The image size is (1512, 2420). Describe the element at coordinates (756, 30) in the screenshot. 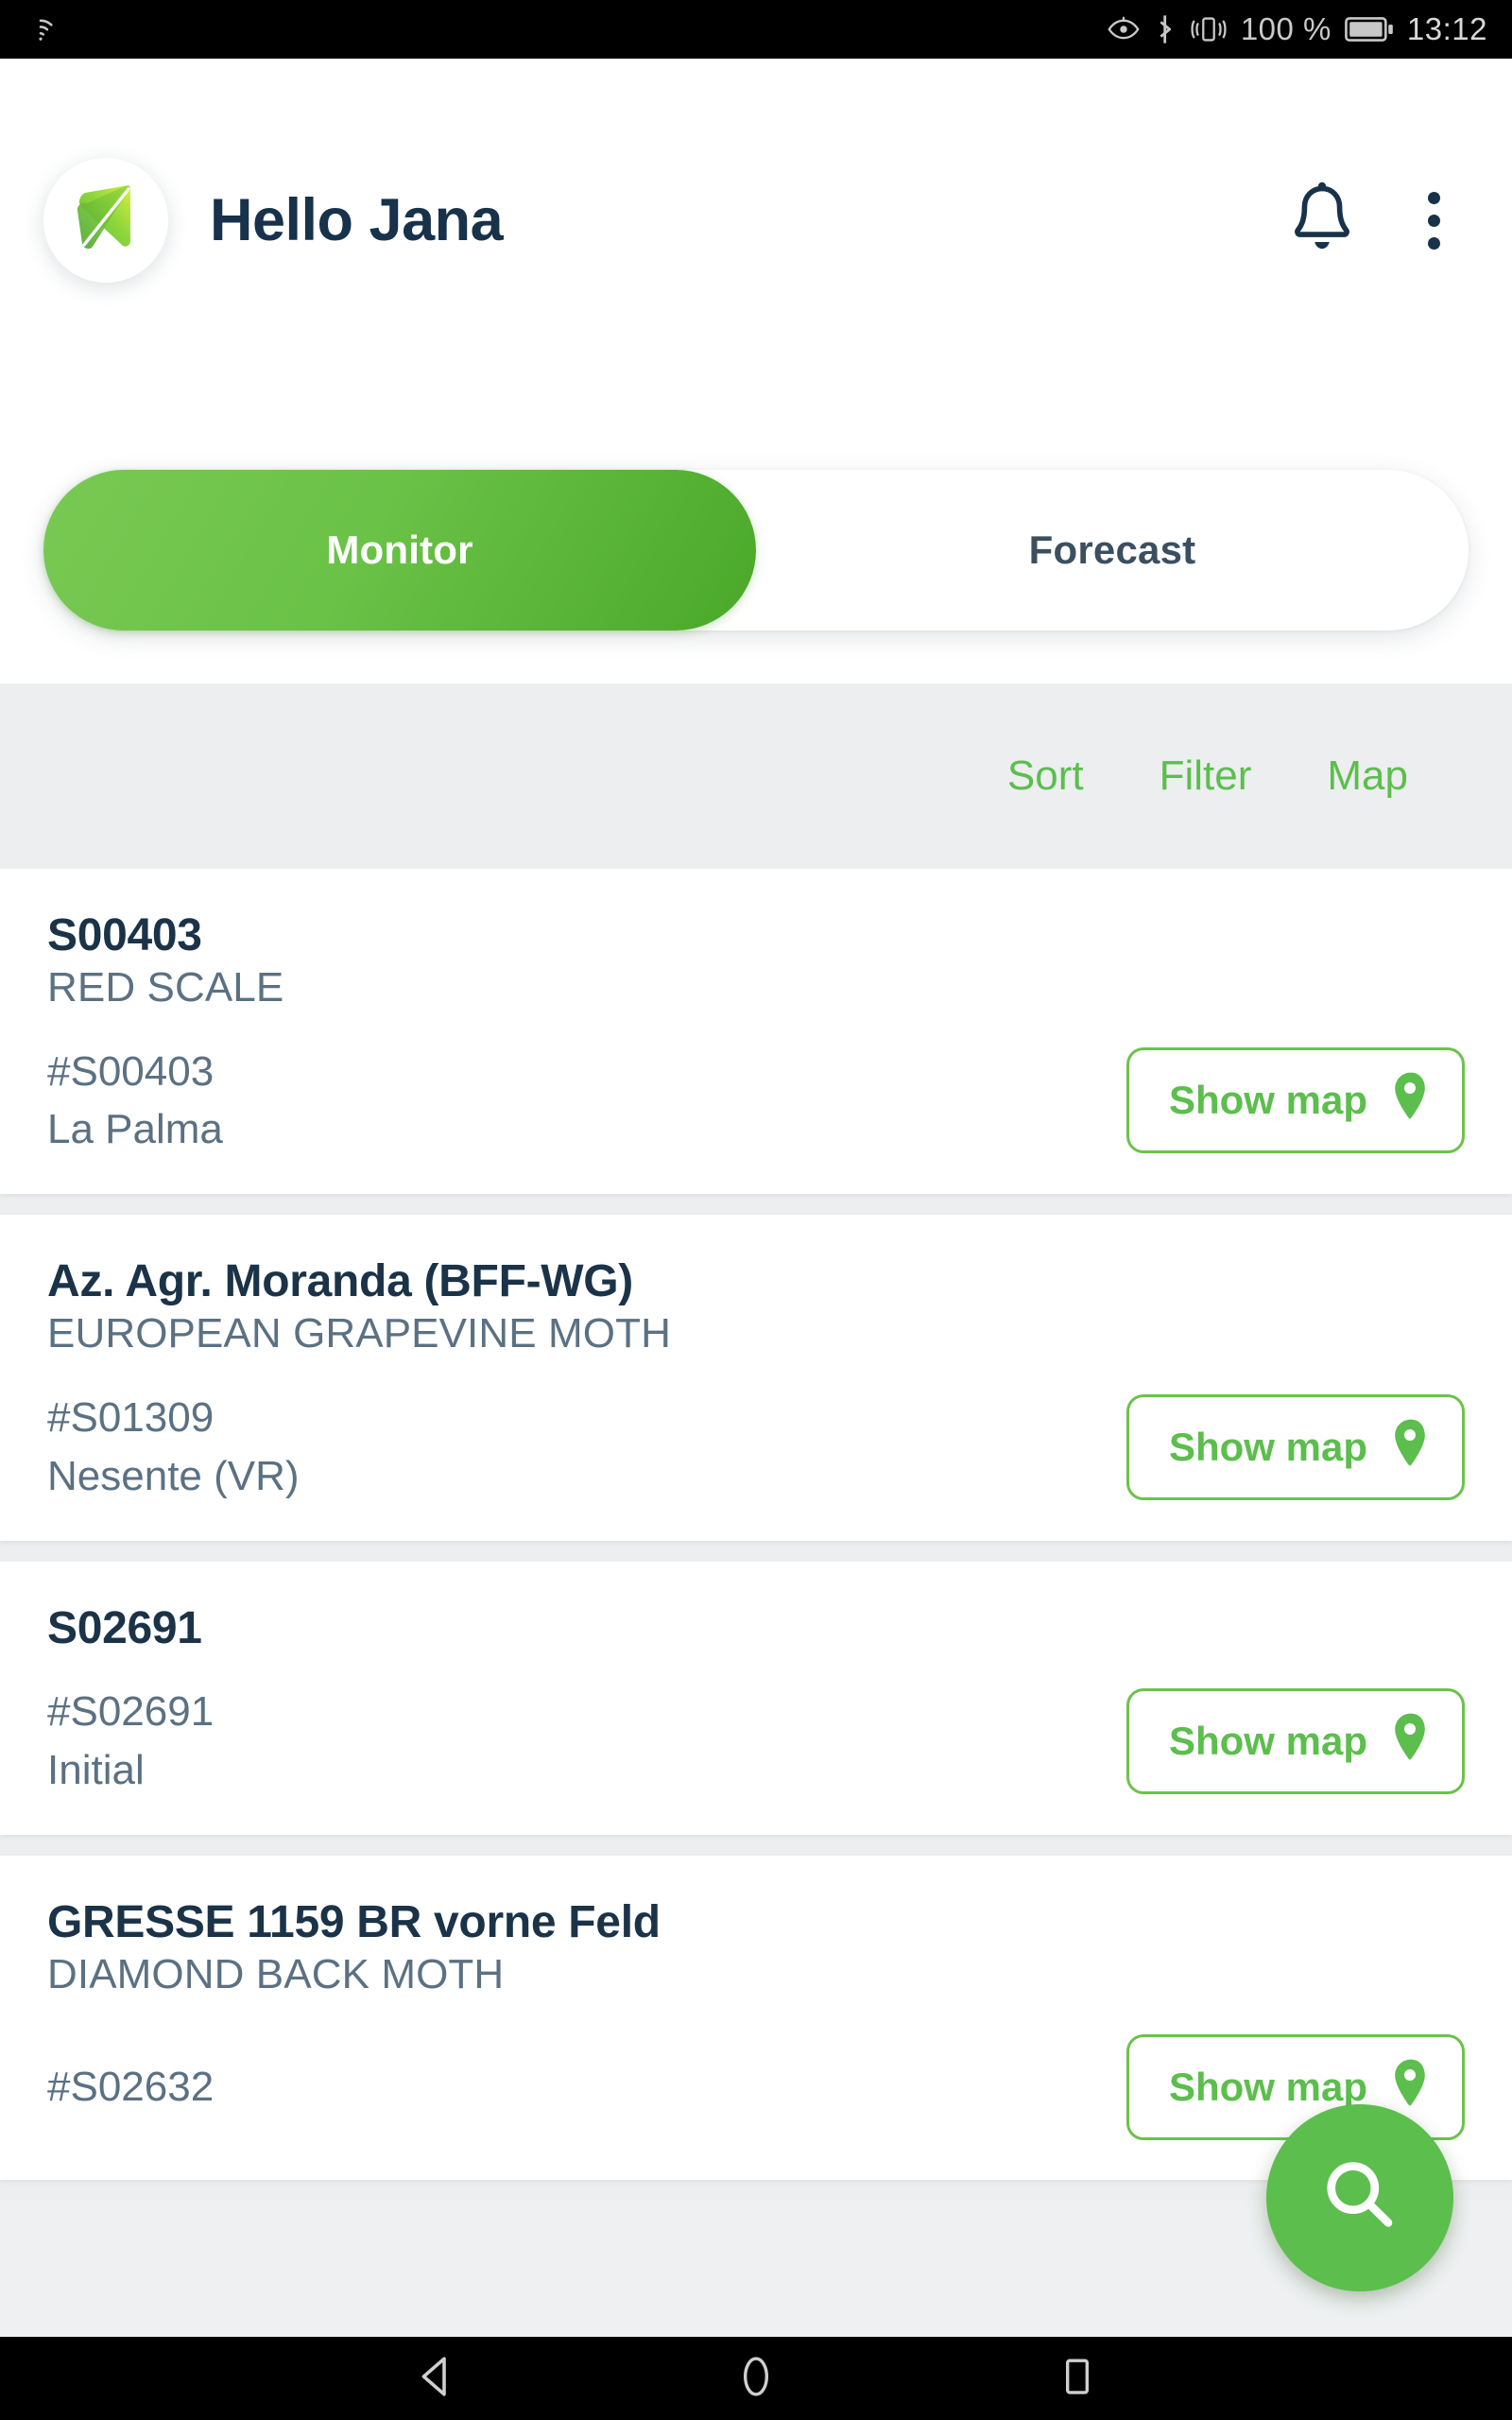

I see `status-bar: 100 % 13:12` at that location.